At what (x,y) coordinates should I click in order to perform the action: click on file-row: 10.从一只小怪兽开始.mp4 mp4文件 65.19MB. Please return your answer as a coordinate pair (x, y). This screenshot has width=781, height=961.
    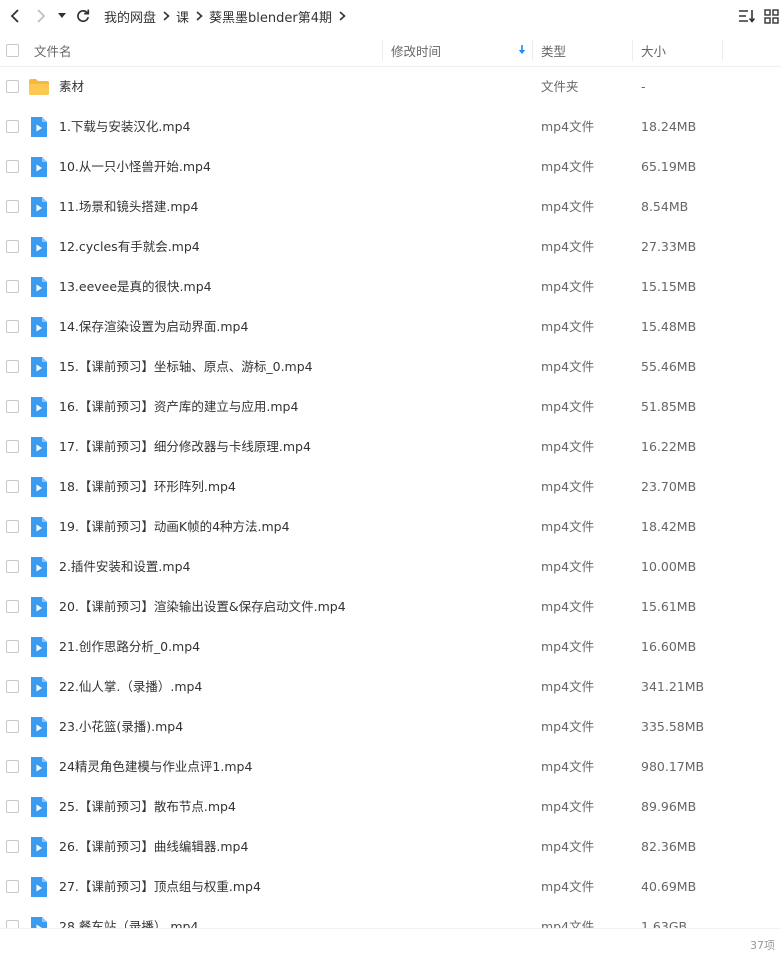
    Looking at the image, I should click on (390, 167).